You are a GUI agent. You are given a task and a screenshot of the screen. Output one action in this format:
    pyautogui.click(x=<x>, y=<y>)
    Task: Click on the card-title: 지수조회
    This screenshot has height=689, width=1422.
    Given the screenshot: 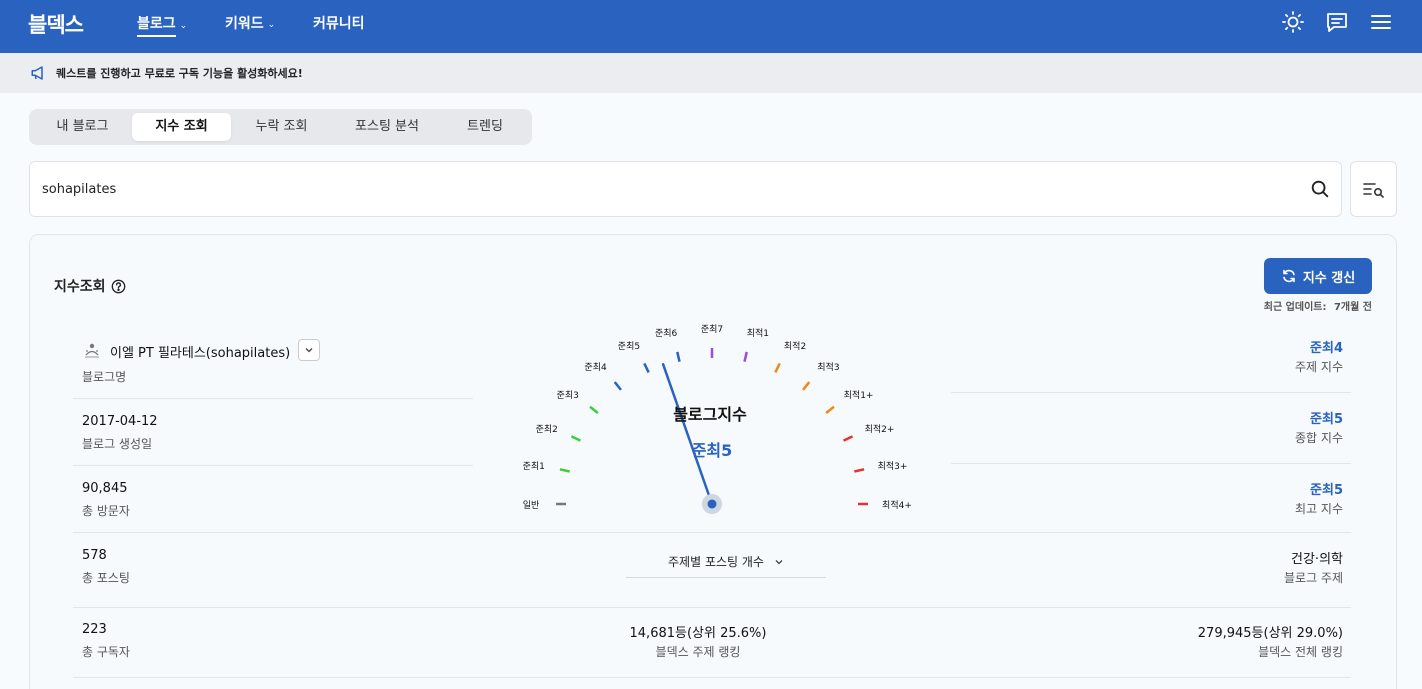 What is the action you would take?
    pyautogui.click(x=90, y=286)
    